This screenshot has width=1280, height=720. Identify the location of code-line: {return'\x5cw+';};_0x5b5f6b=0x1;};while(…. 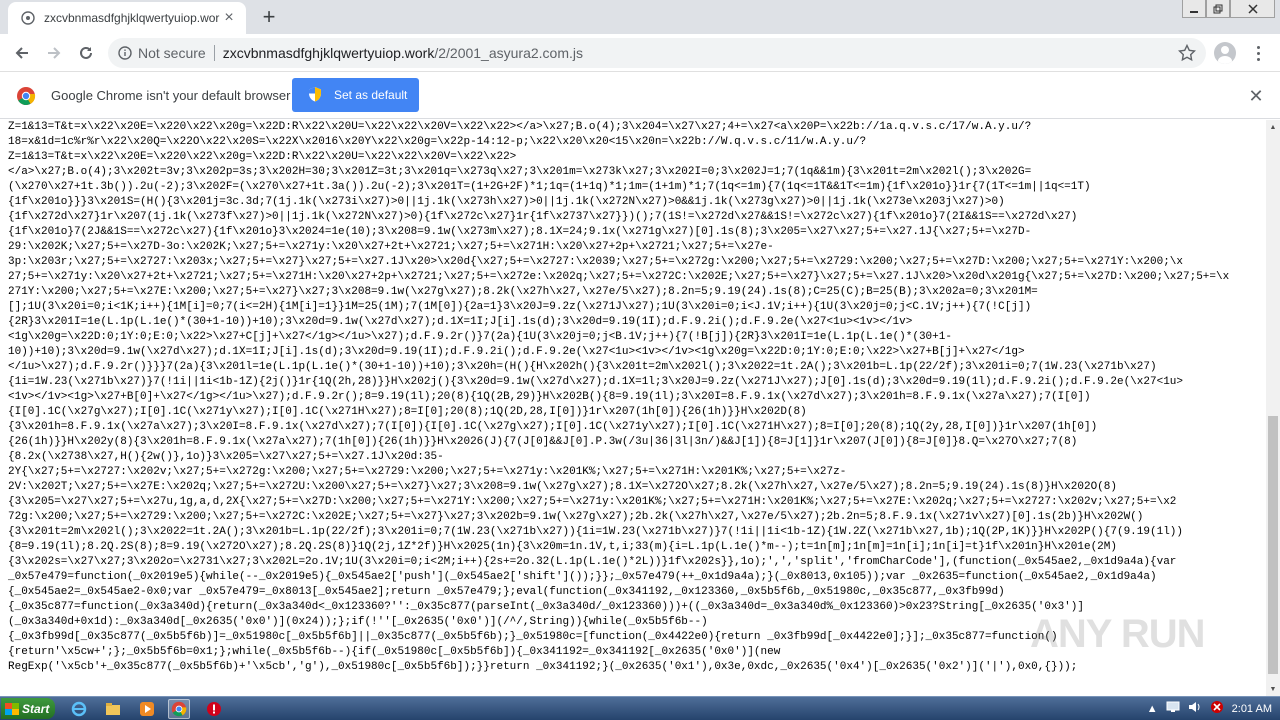
(394, 652).